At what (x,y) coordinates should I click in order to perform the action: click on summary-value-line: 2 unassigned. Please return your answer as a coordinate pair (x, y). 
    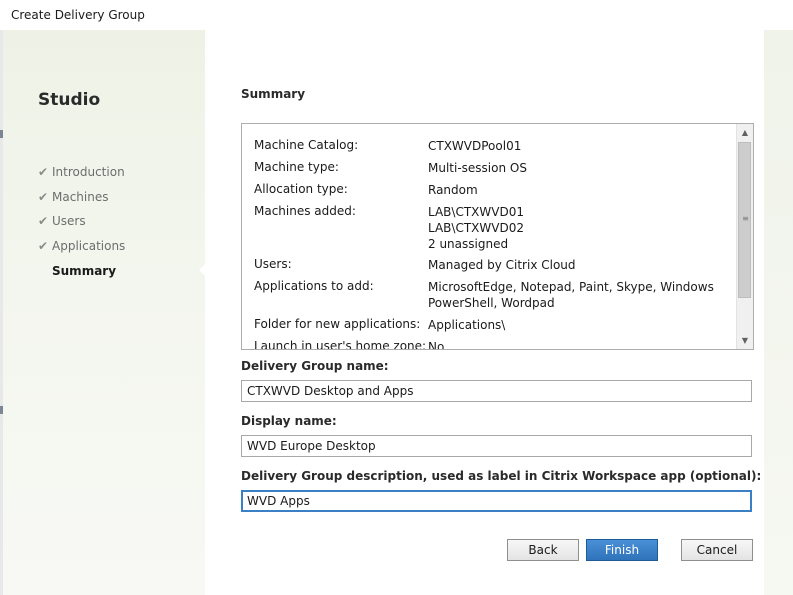
    Looking at the image, I should click on (468, 244).